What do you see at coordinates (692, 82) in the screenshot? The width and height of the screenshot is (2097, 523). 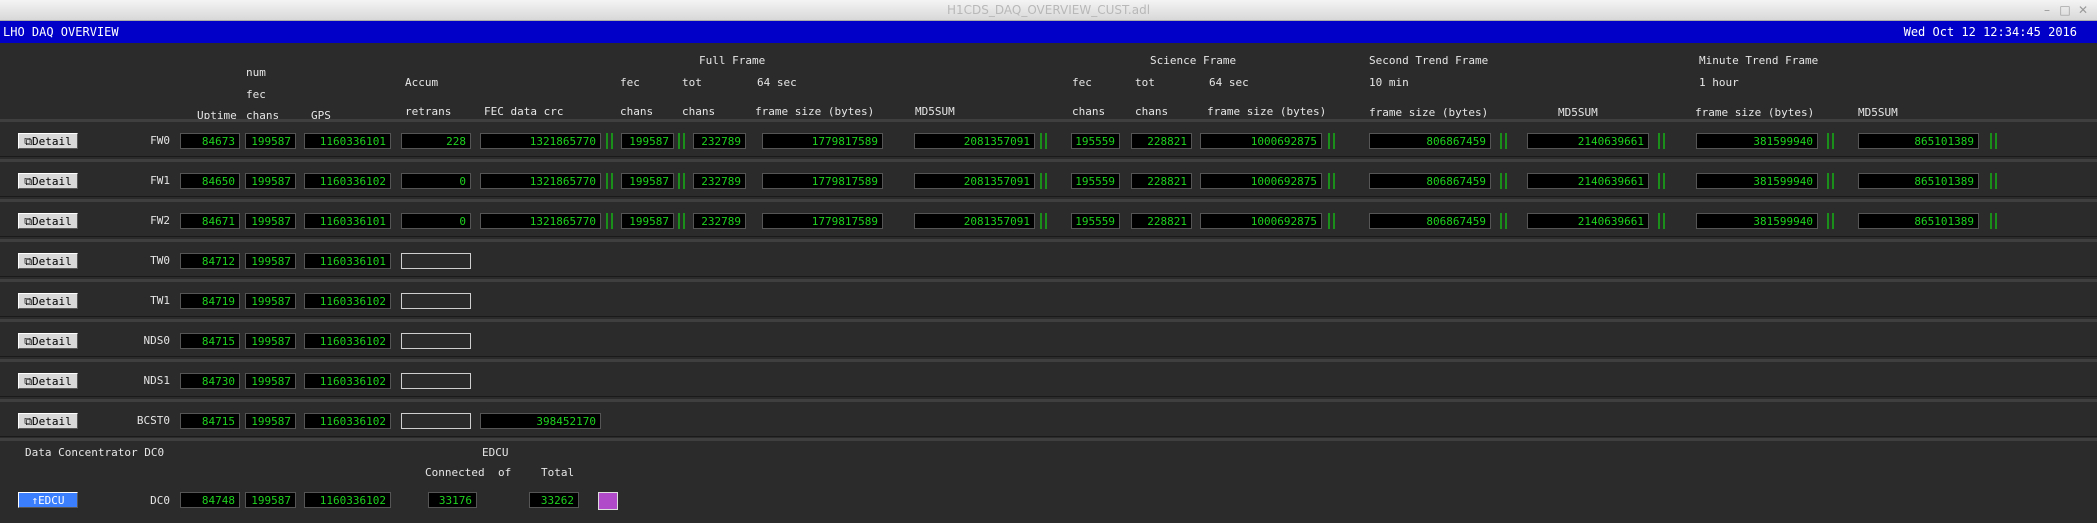 I see `col-ff-tot: tot` at bounding box center [692, 82].